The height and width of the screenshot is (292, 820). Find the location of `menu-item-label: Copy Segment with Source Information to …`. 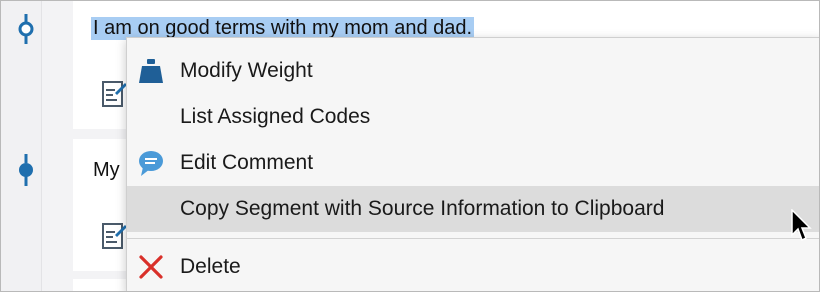

menu-item-label: Copy Segment with Source Information to … is located at coordinates (422, 208).